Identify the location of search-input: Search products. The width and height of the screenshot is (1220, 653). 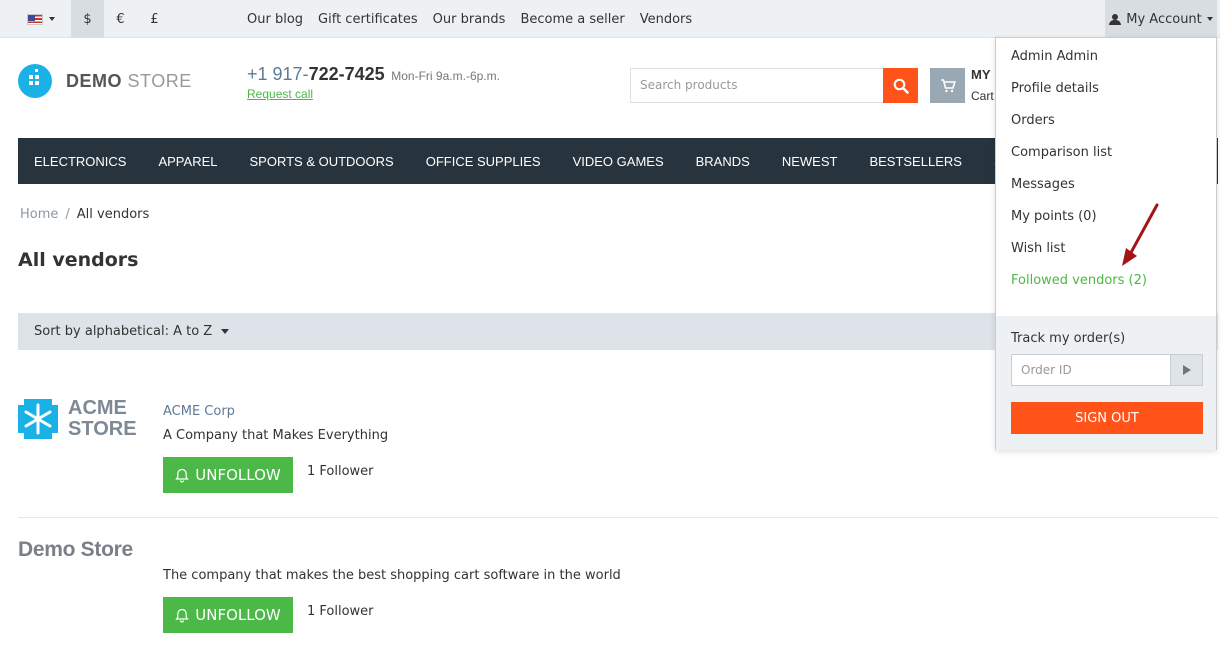
(757, 85).